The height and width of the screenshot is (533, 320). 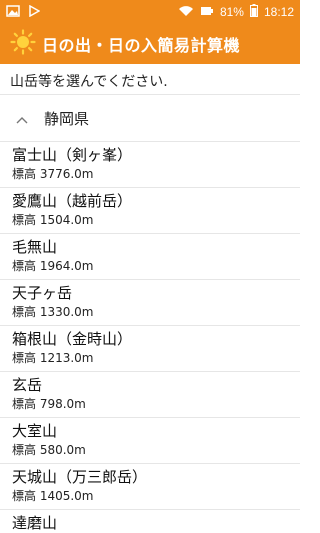 What do you see at coordinates (53, 358) in the screenshot?
I see `mountain-elevation: 標高 1213.0m` at bounding box center [53, 358].